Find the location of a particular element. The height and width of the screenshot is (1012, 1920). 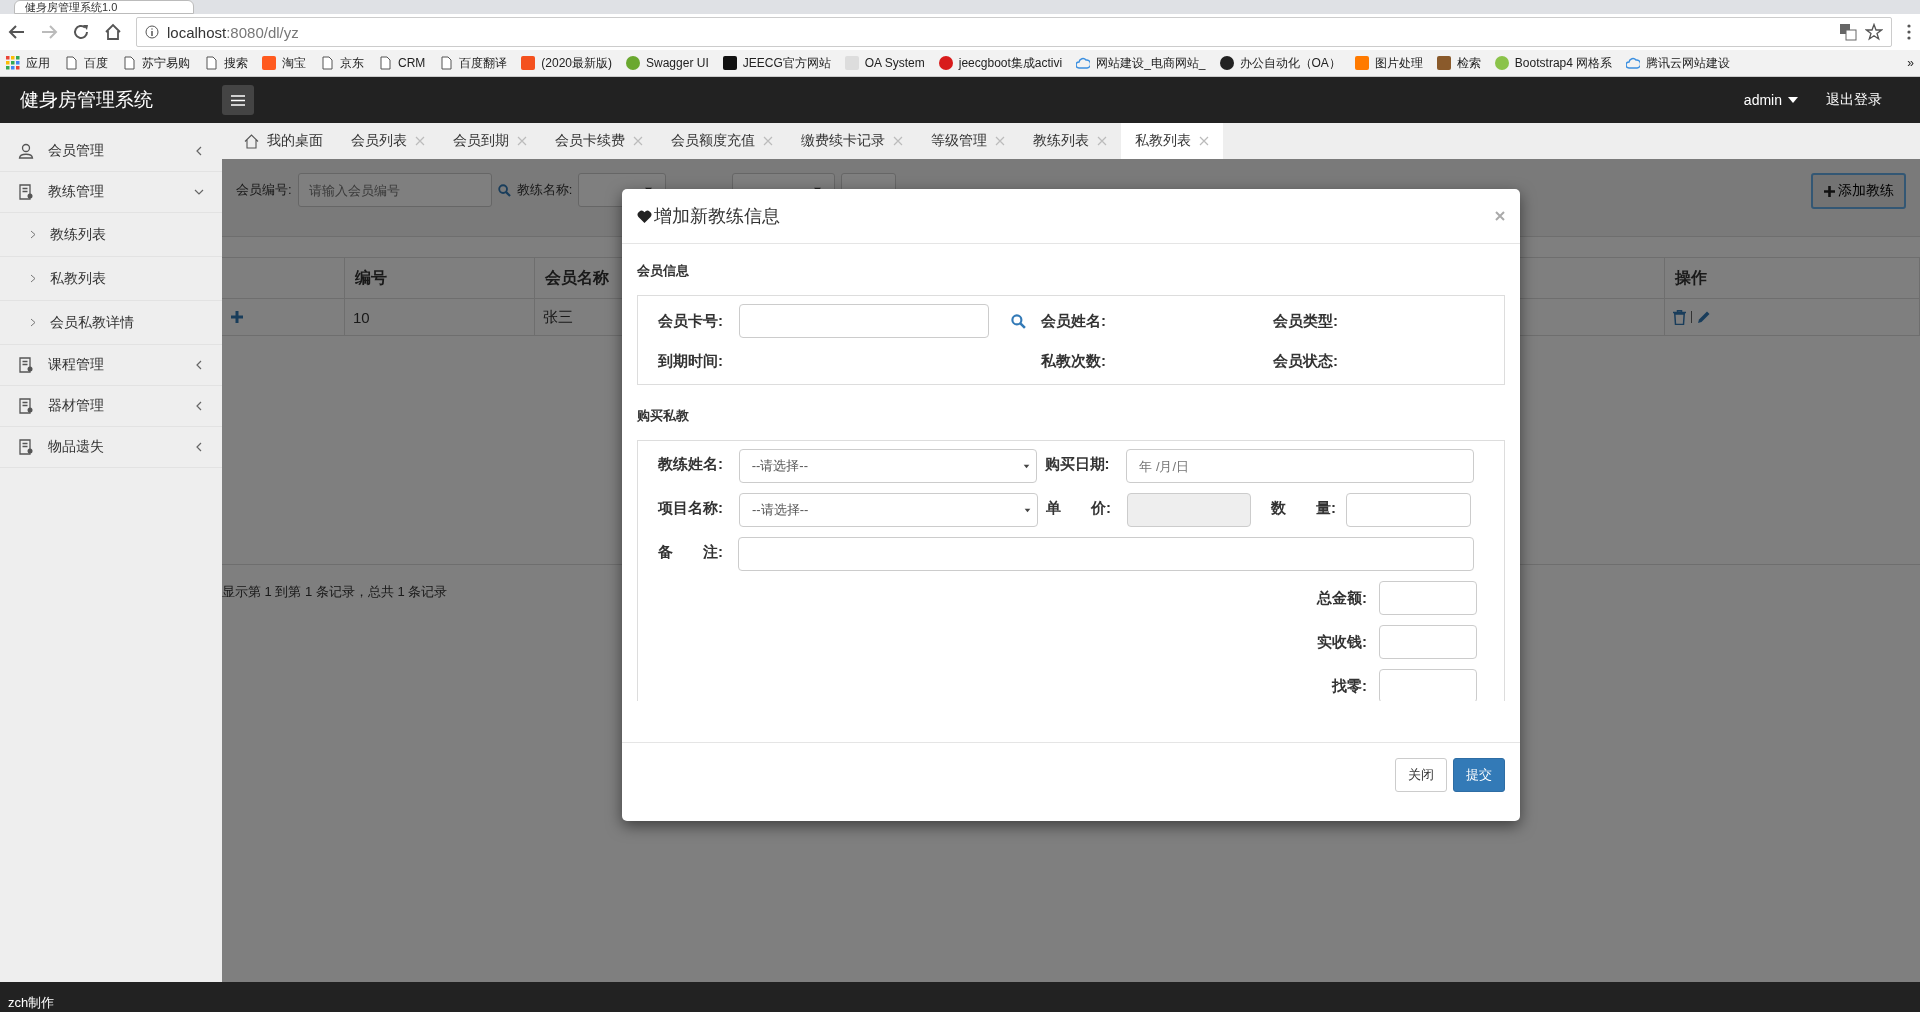

heart-icon is located at coordinates (644, 216).